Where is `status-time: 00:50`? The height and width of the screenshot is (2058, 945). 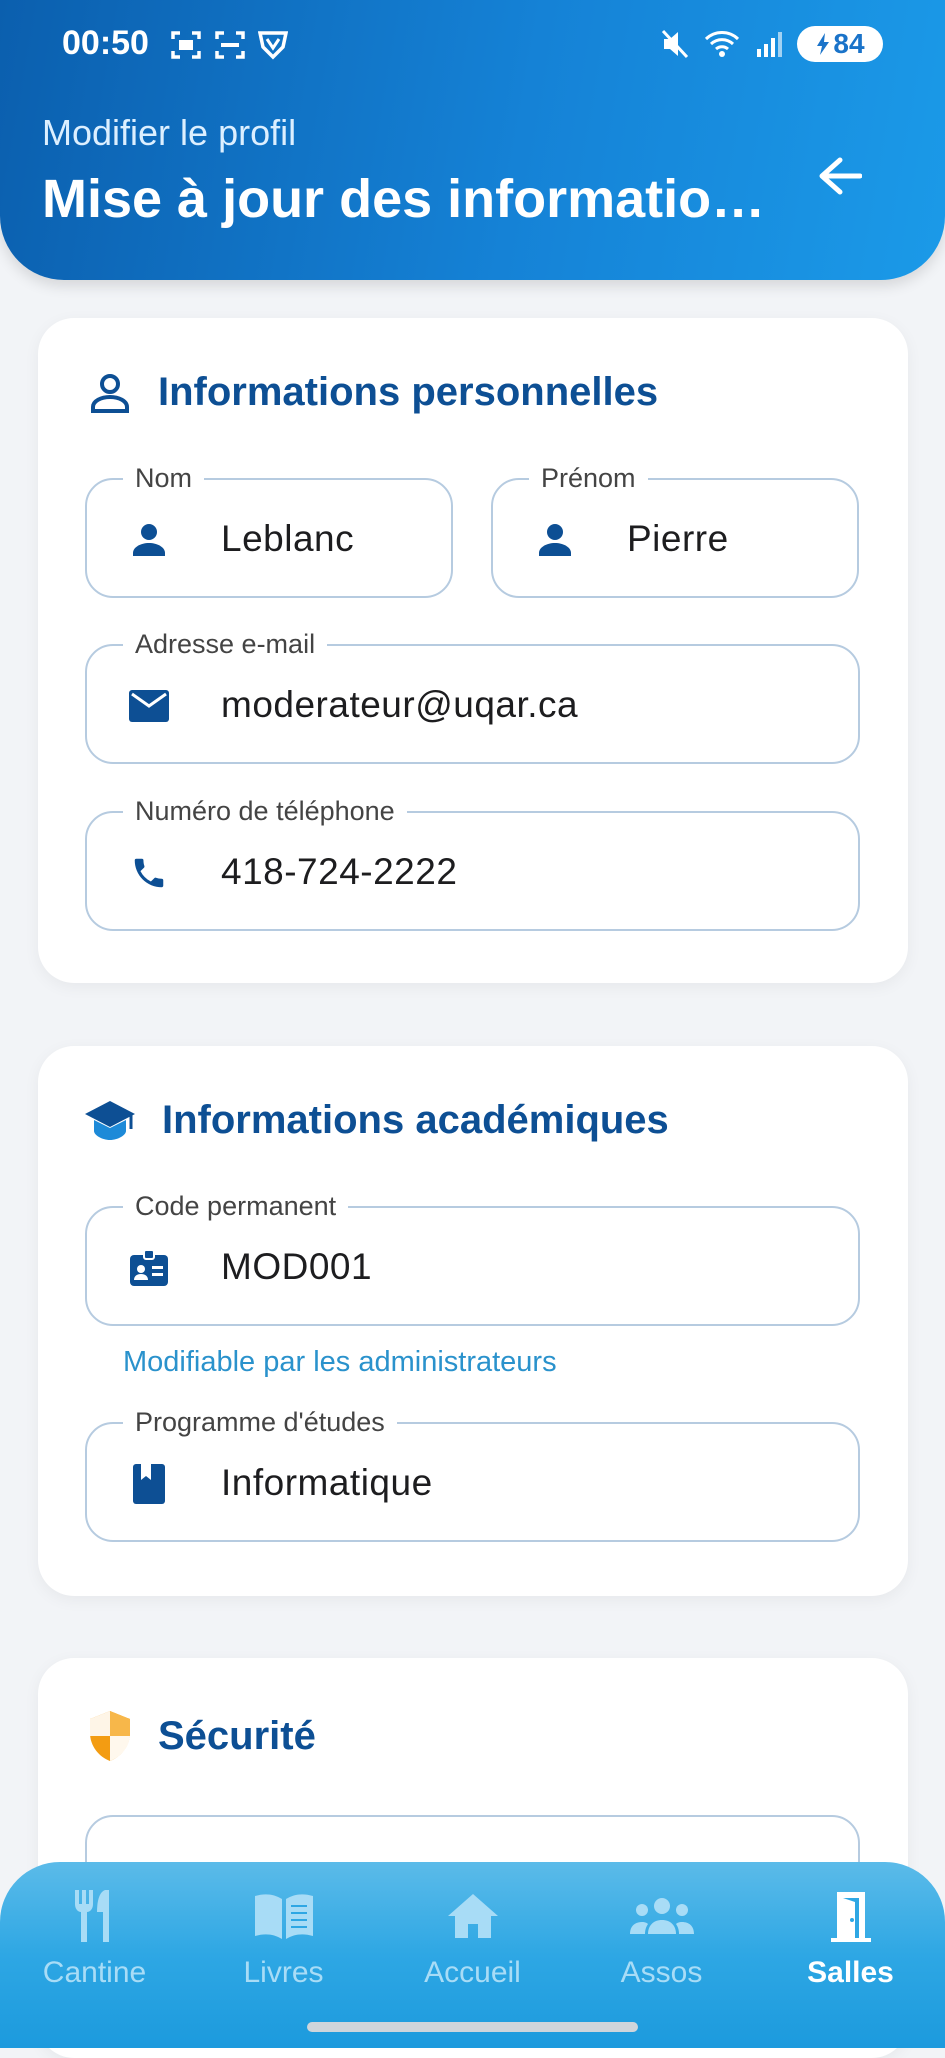
status-time: 00:50 is located at coordinates (105, 43).